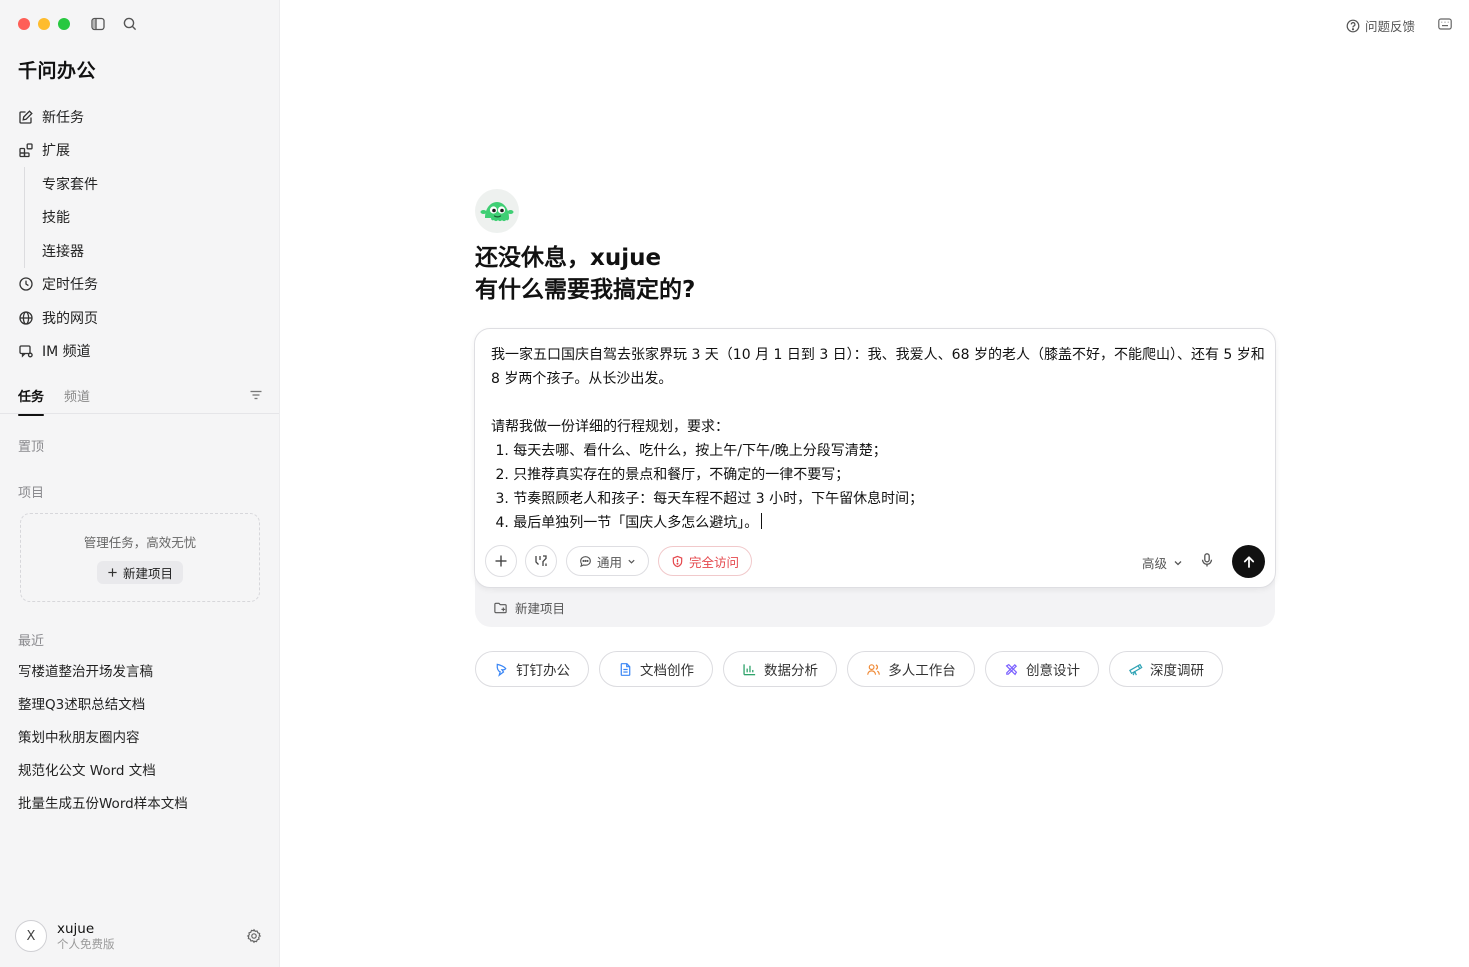 This screenshot has width=1469, height=967. What do you see at coordinates (31, 493) in the screenshot?
I see `section-projects: 项目` at bounding box center [31, 493].